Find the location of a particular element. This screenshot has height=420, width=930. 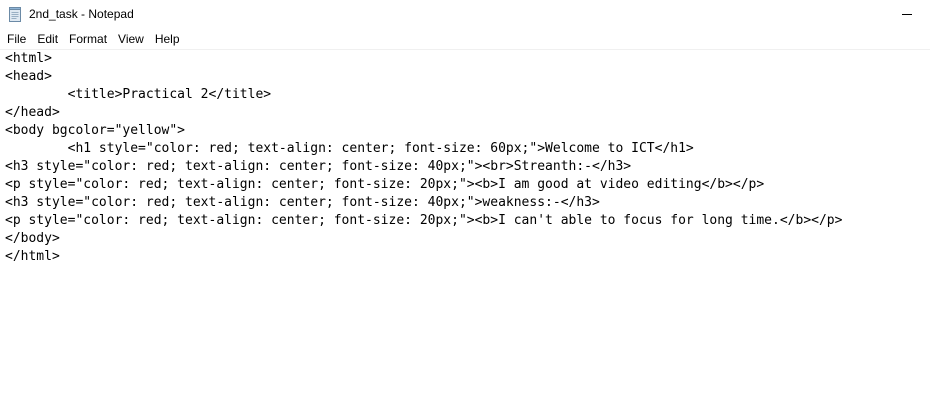

minimize-icon is located at coordinates (907, 15).